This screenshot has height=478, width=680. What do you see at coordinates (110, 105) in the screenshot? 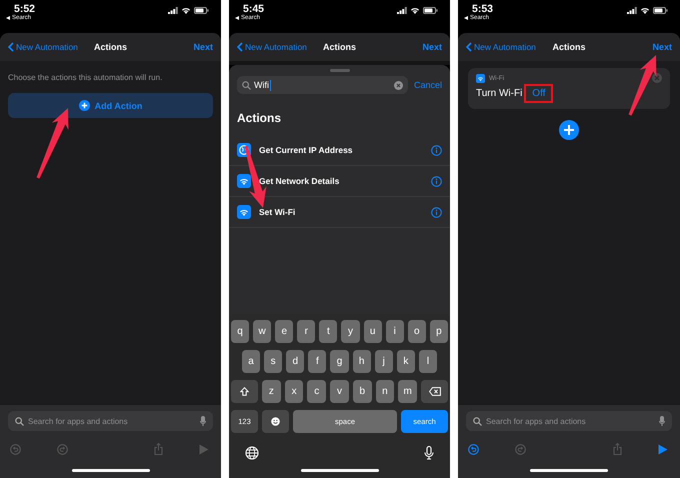
I see `add-action-button: Add Action` at bounding box center [110, 105].